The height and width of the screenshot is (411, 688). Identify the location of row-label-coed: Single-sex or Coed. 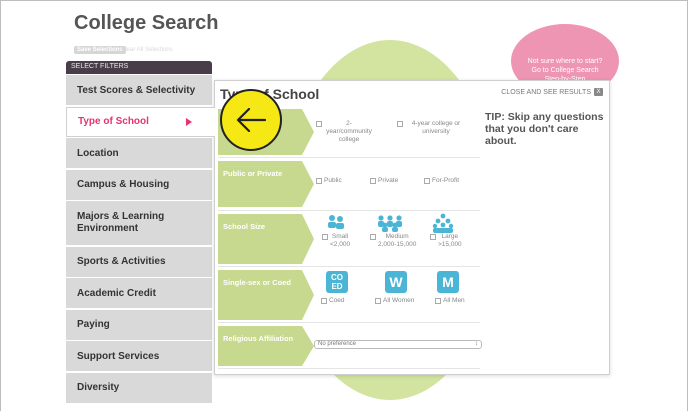
(266, 295).